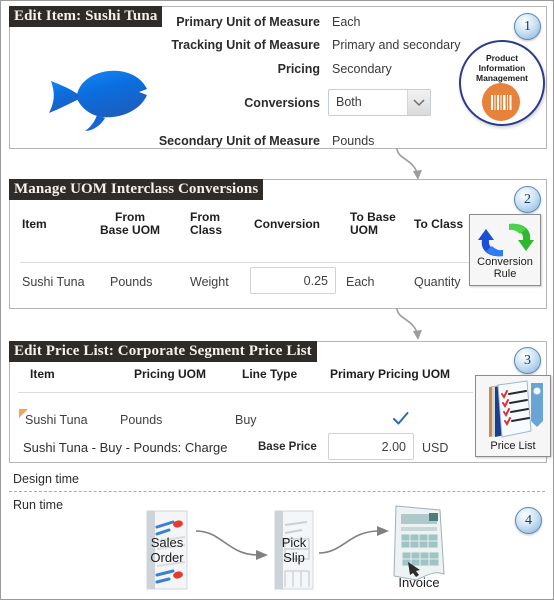 The image size is (554, 600). Describe the element at coordinates (390, 374) in the screenshot. I see `column-header-primary-pricing-uom: Primary Pricing UOM` at that location.